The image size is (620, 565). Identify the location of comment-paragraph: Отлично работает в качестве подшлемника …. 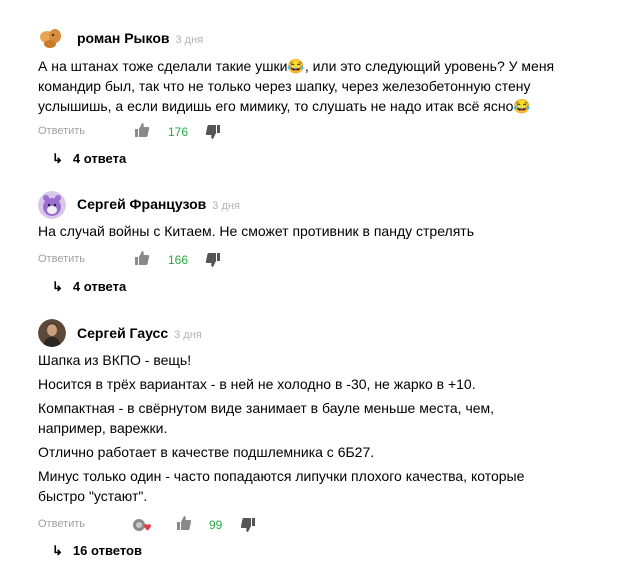
(206, 452).